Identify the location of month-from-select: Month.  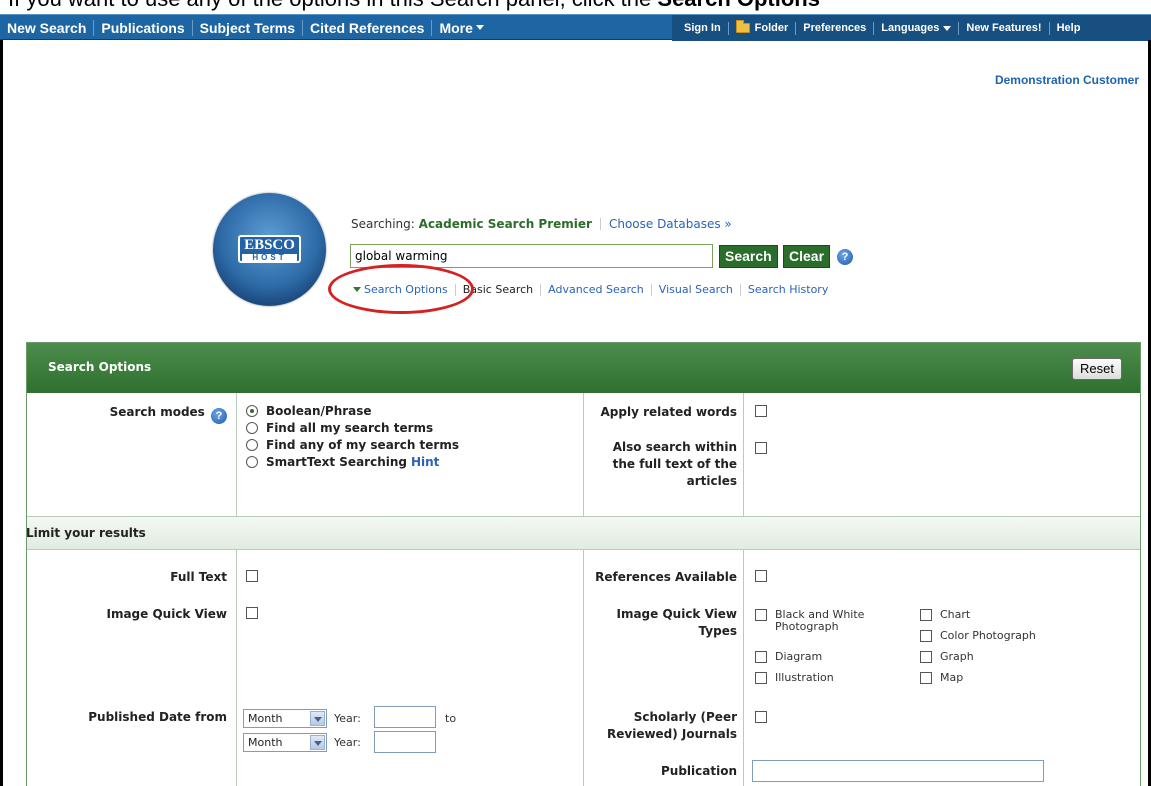
(285, 718).